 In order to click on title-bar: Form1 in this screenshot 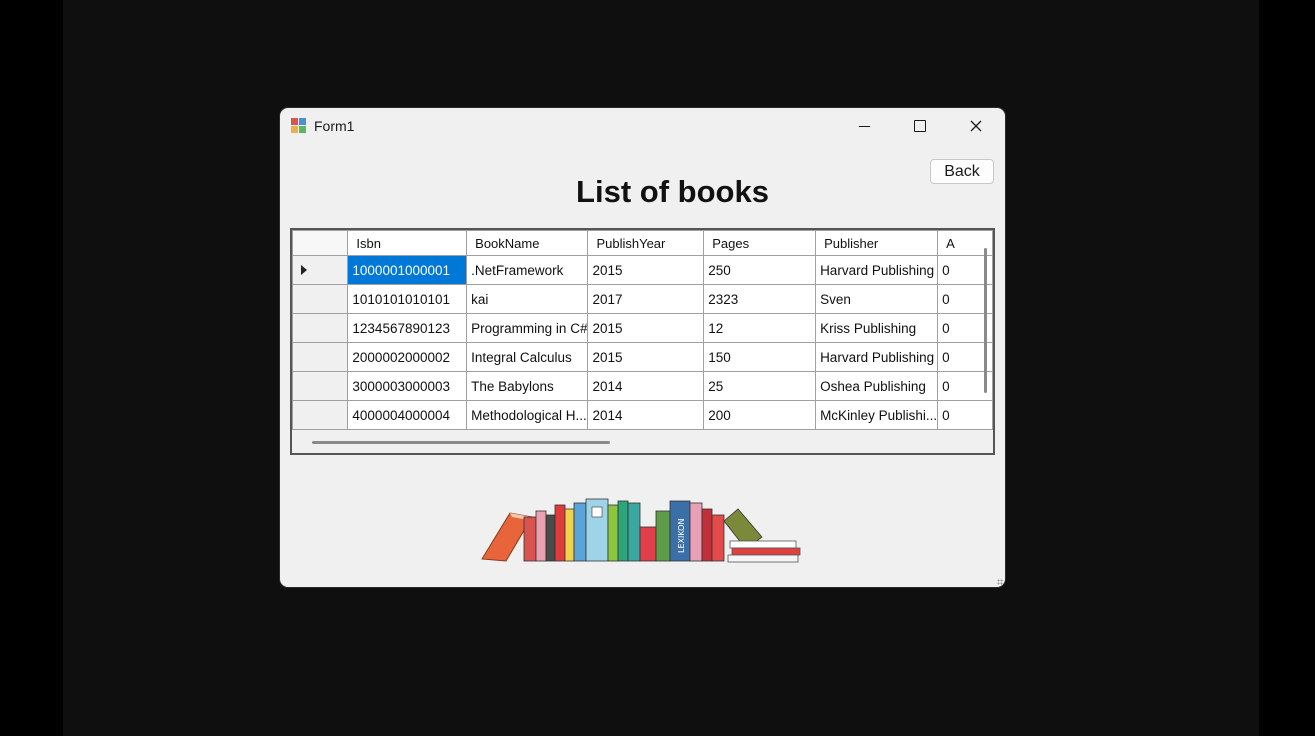, I will do `click(642, 126)`.